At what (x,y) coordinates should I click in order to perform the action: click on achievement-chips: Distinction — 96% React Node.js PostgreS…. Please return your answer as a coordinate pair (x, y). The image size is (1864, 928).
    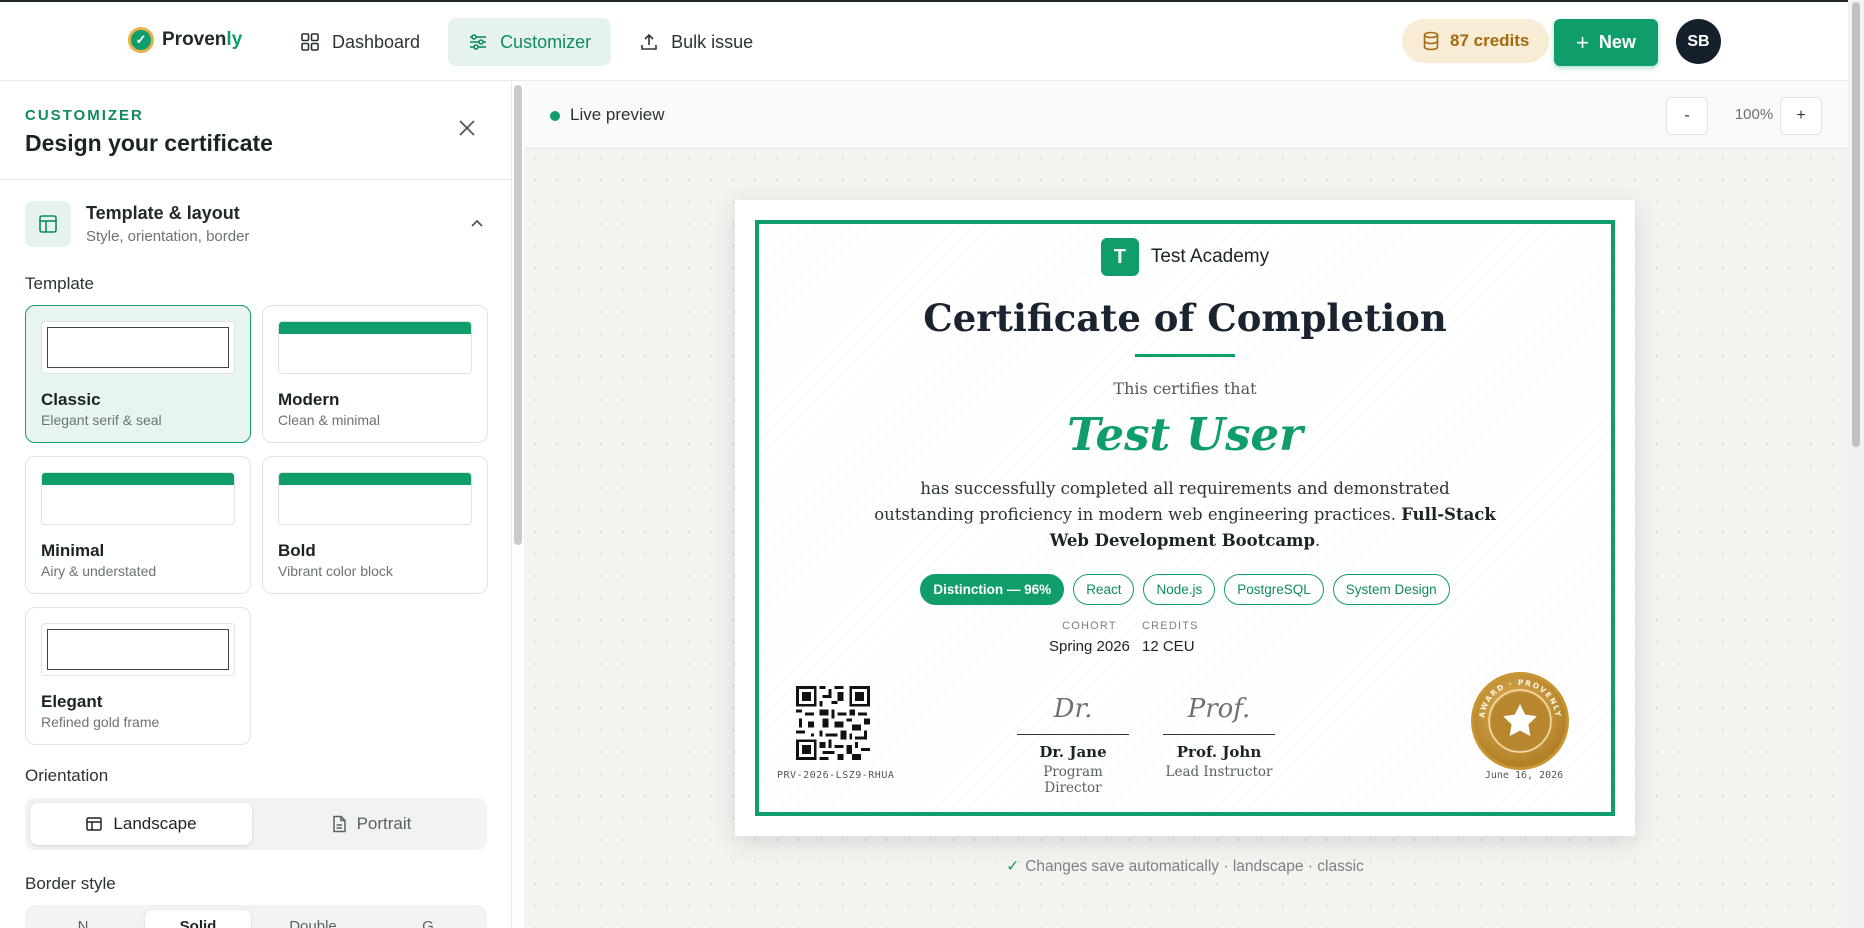
    Looking at the image, I should click on (1185, 589).